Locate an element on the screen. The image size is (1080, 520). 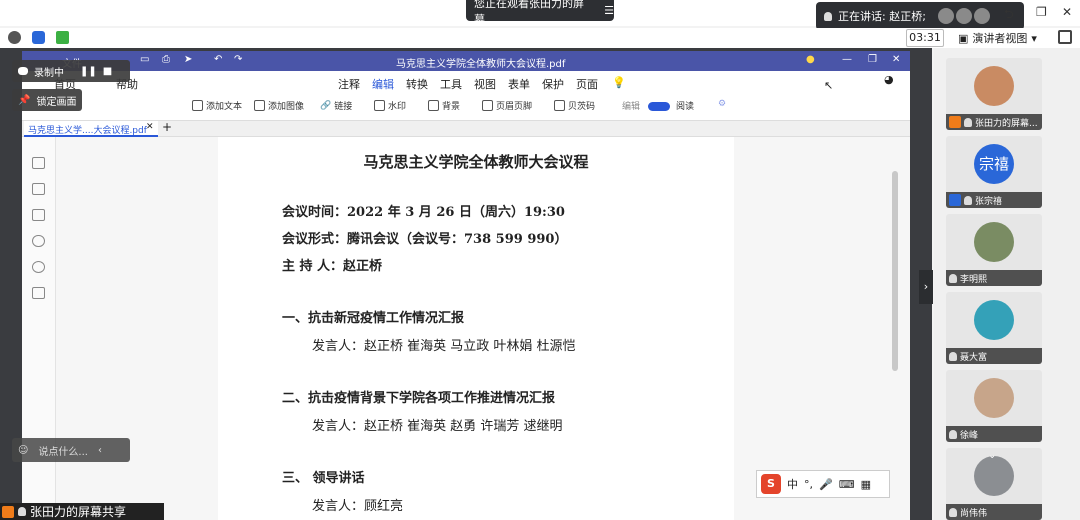
info-icon is located at coordinates (14, 37).